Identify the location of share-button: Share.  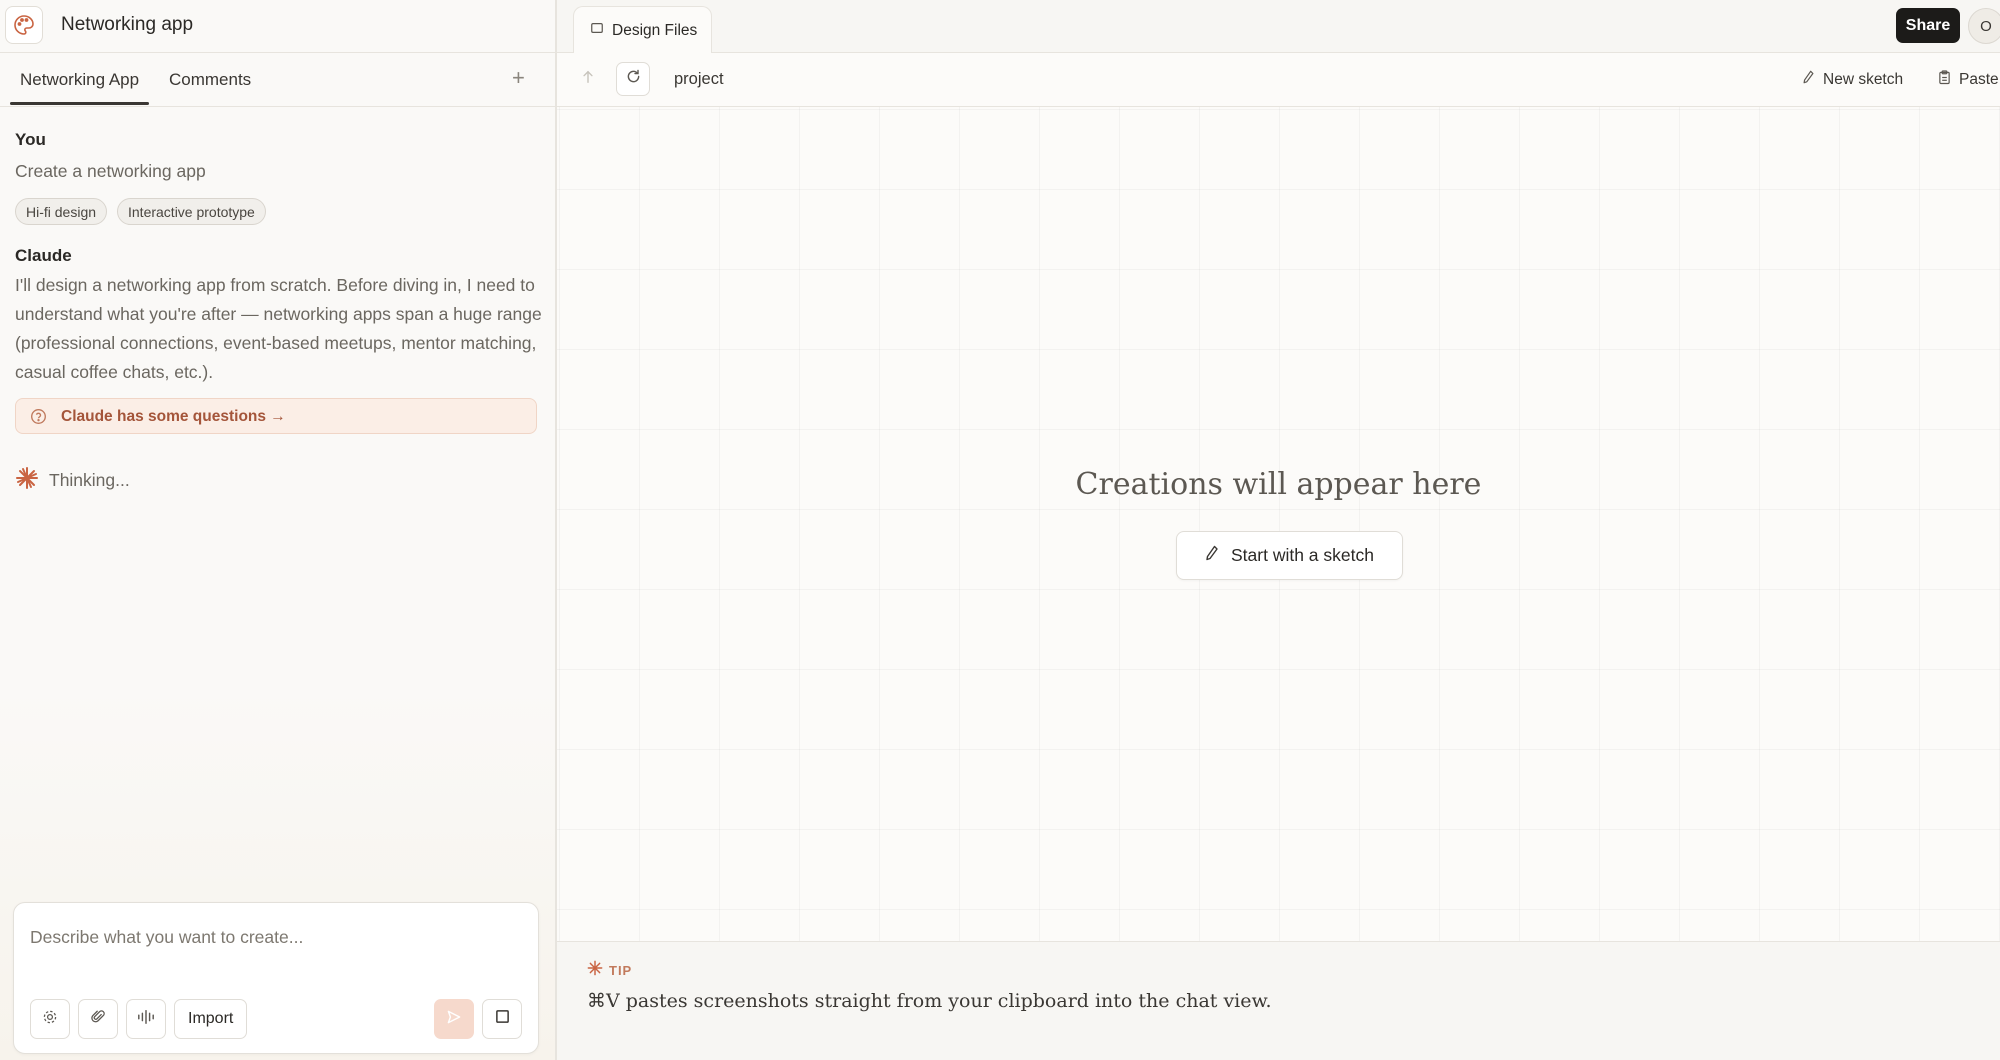
(1928, 25).